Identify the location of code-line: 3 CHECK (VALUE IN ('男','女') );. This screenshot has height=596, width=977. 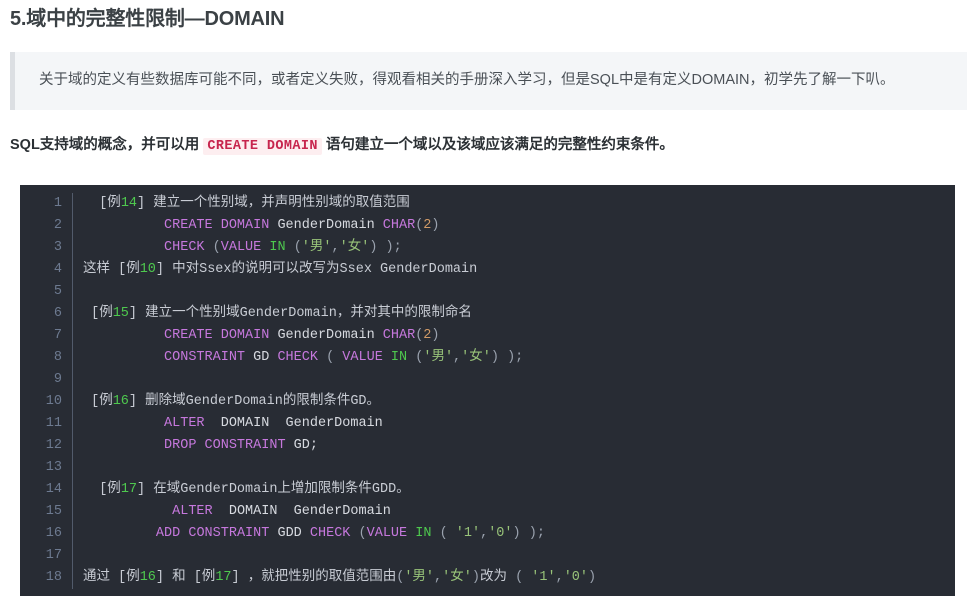
(308, 248).